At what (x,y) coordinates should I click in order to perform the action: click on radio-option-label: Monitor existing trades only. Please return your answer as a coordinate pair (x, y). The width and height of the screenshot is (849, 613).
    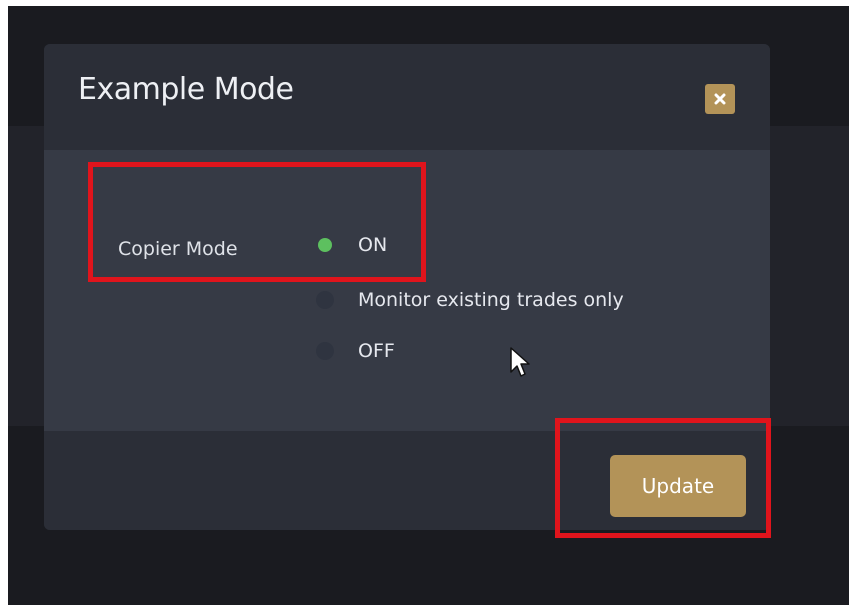
    Looking at the image, I should click on (491, 300).